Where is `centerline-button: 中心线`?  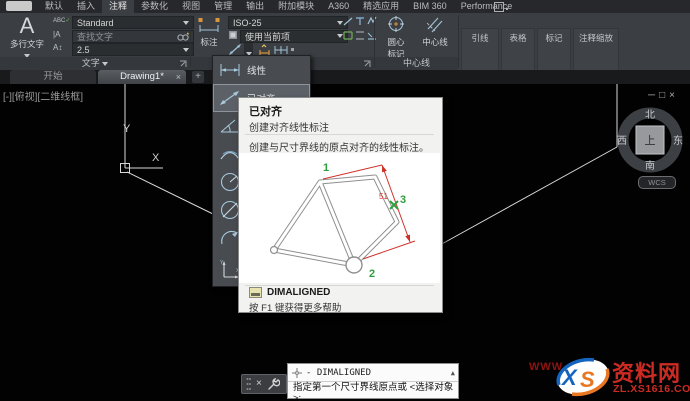 centerline-button: 中心线 is located at coordinates (435, 31).